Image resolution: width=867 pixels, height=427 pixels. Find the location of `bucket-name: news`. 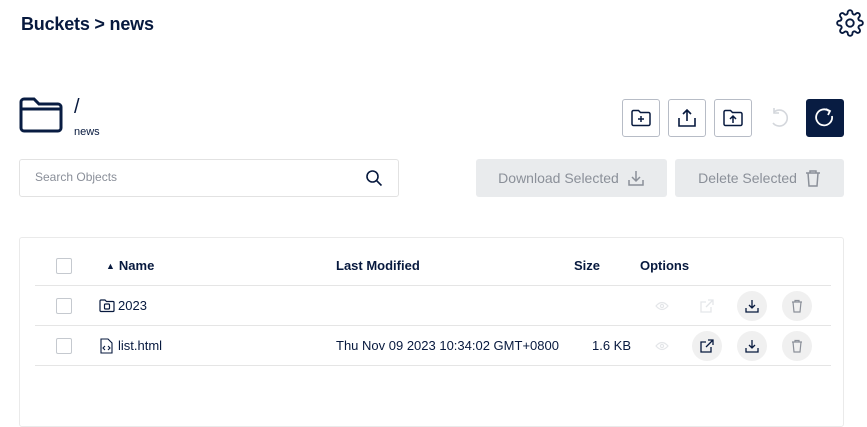

bucket-name: news is located at coordinates (87, 132).